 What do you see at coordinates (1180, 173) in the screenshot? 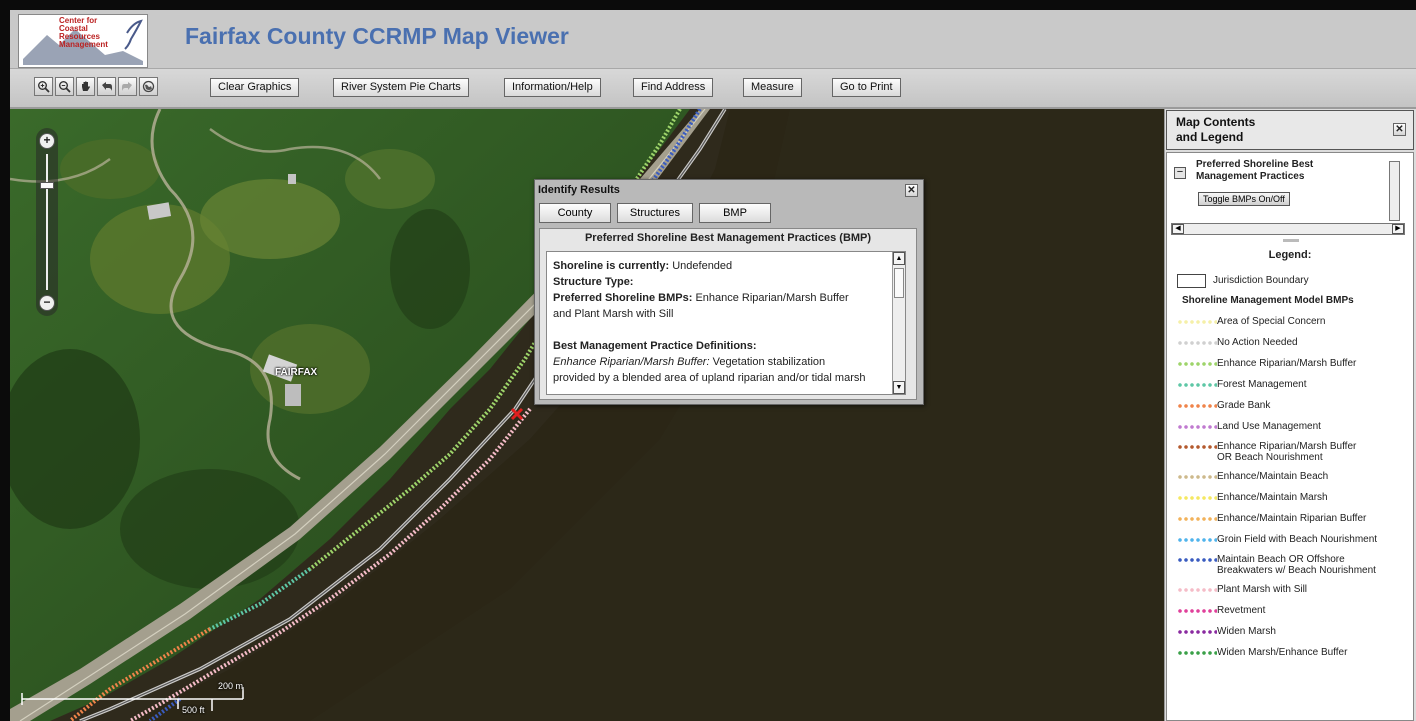
I see `collapse-icon: −` at bounding box center [1180, 173].